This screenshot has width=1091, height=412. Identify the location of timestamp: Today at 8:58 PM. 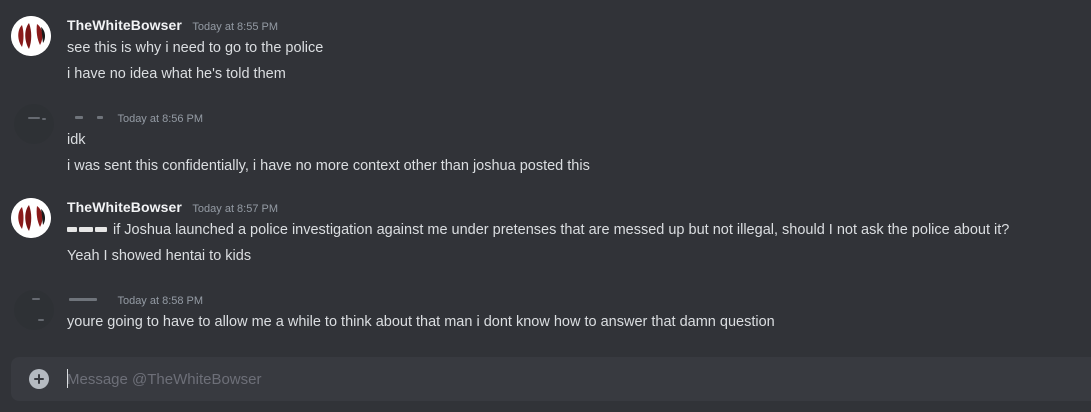
(160, 301).